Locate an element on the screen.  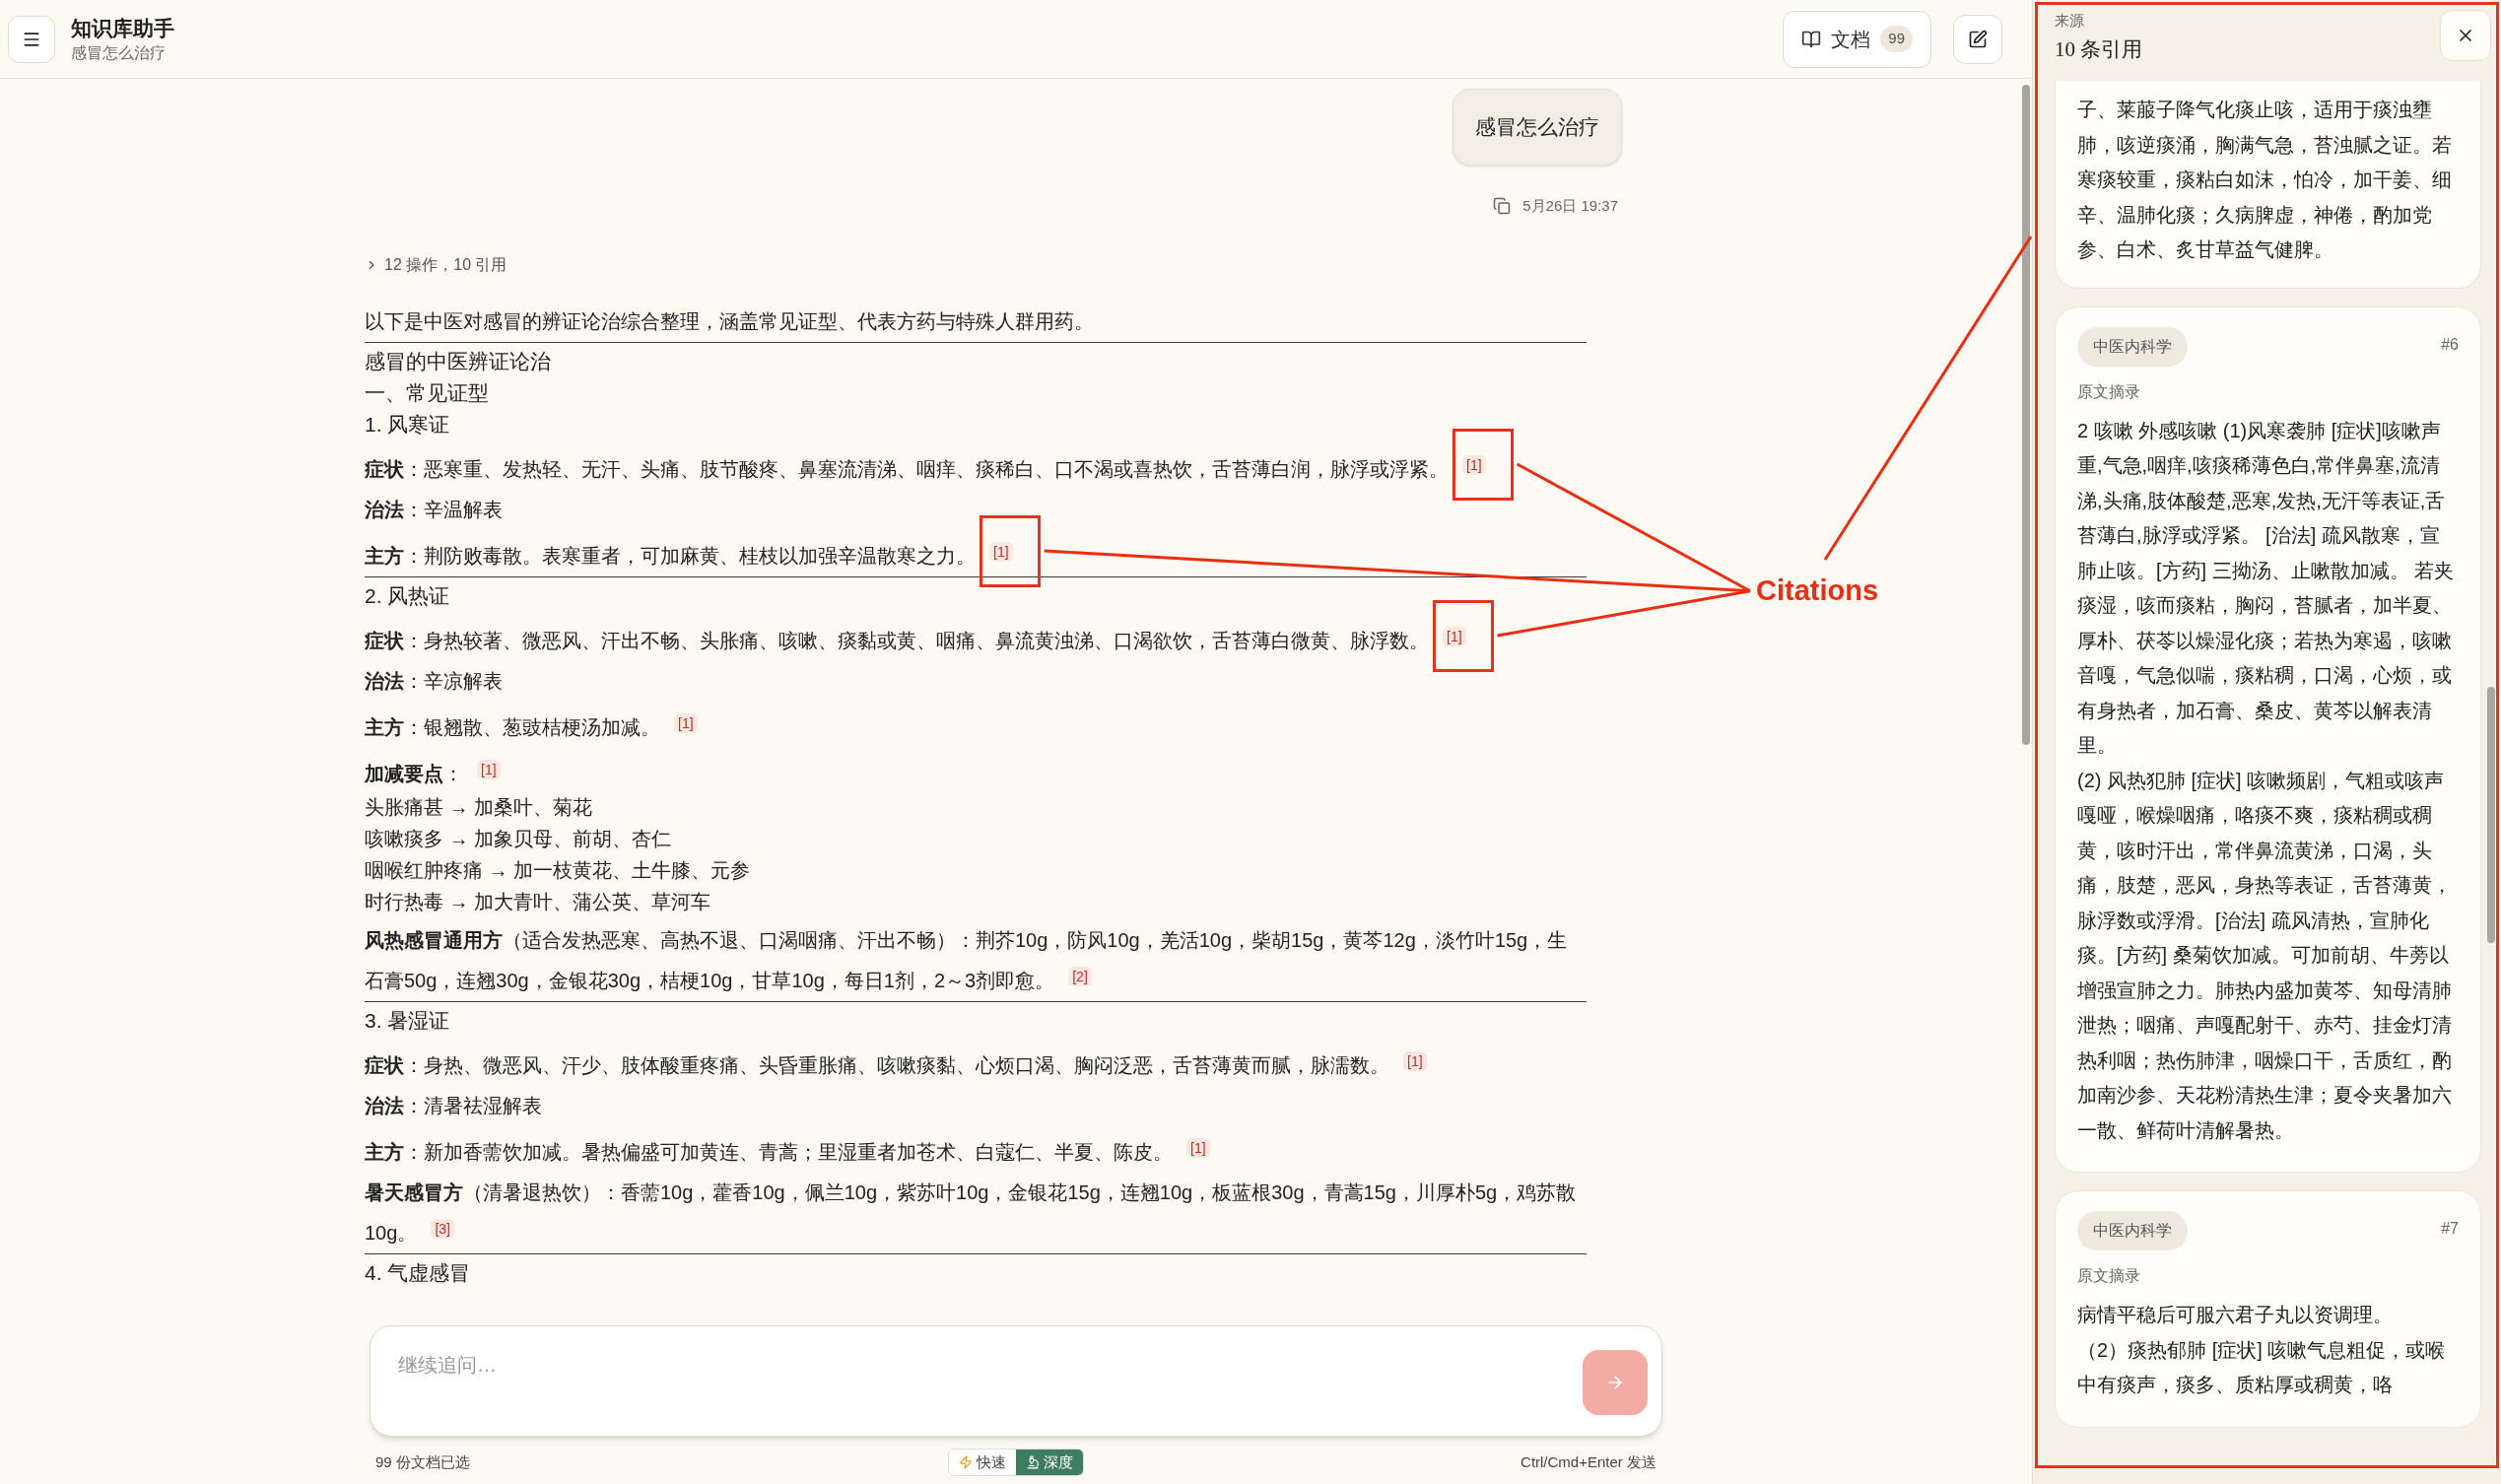
edit-icon is located at coordinates (1978, 39).